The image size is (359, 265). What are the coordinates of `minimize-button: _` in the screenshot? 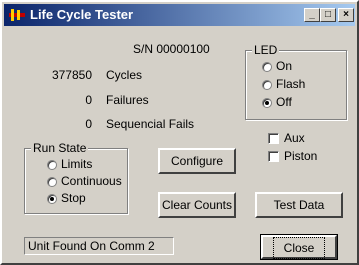 It's located at (312, 15).